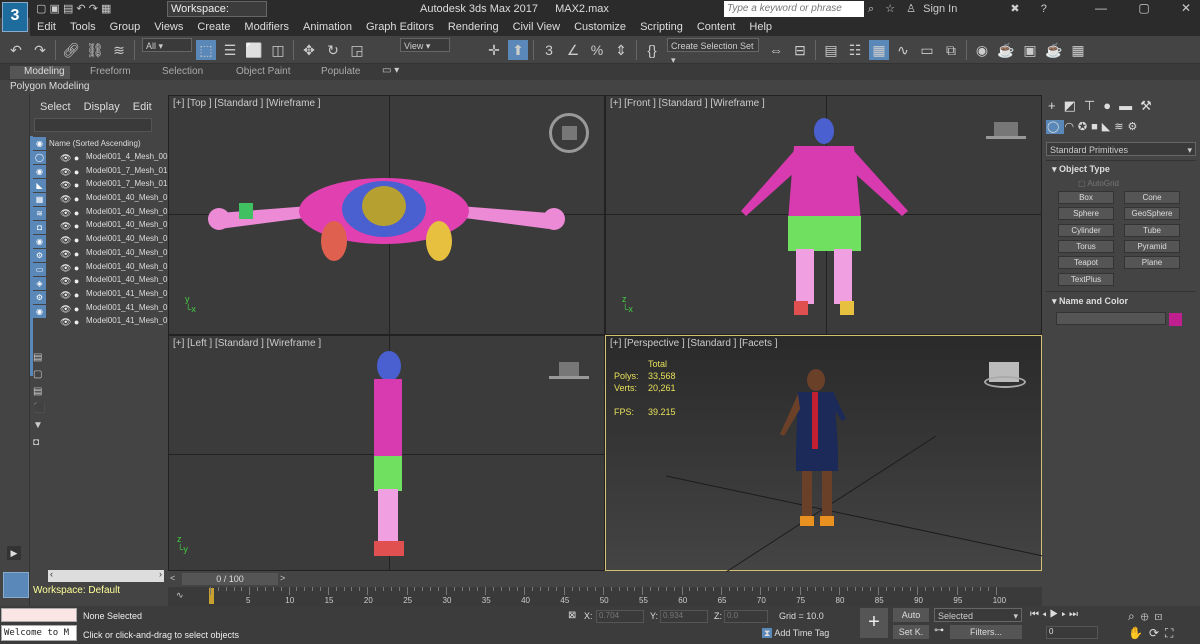  I want to click on rect-selection-icon: ⬜, so click(254, 50).